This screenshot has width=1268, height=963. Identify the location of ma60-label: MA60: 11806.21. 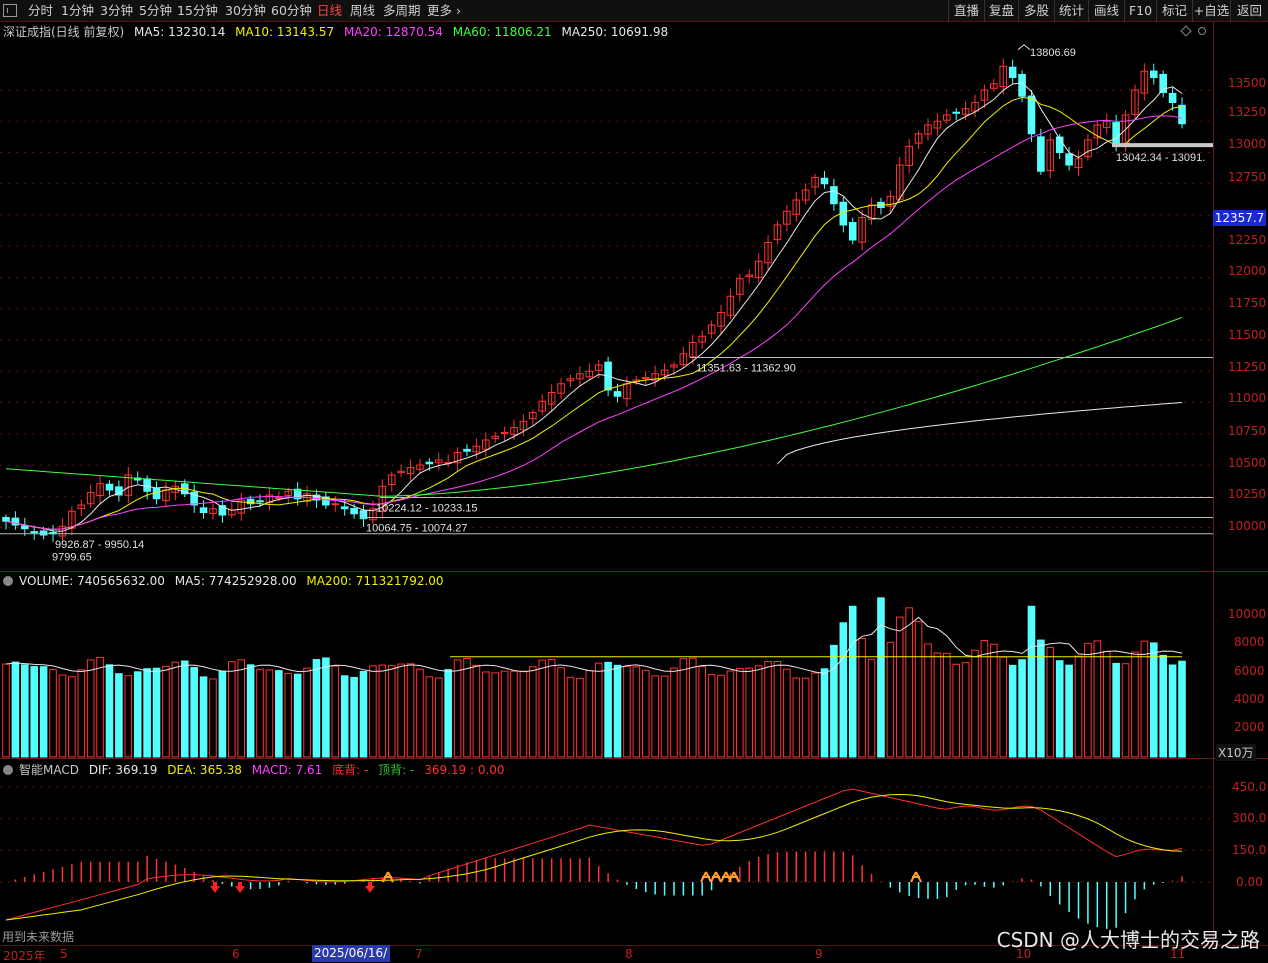
(502, 32).